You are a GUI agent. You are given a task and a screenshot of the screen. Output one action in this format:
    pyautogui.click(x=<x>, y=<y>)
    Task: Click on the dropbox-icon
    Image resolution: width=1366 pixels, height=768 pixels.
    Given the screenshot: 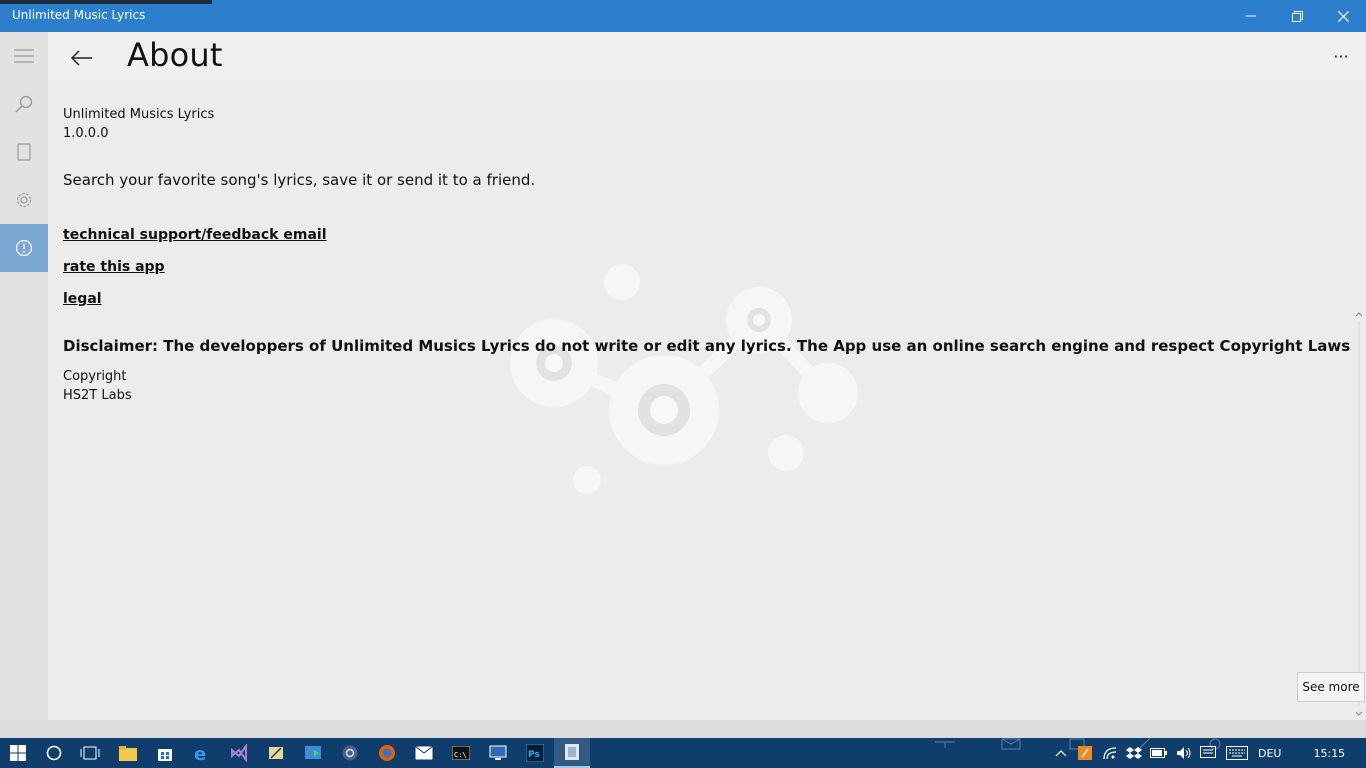 What is the action you would take?
    pyautogui.click(x=1134, y=753)
    